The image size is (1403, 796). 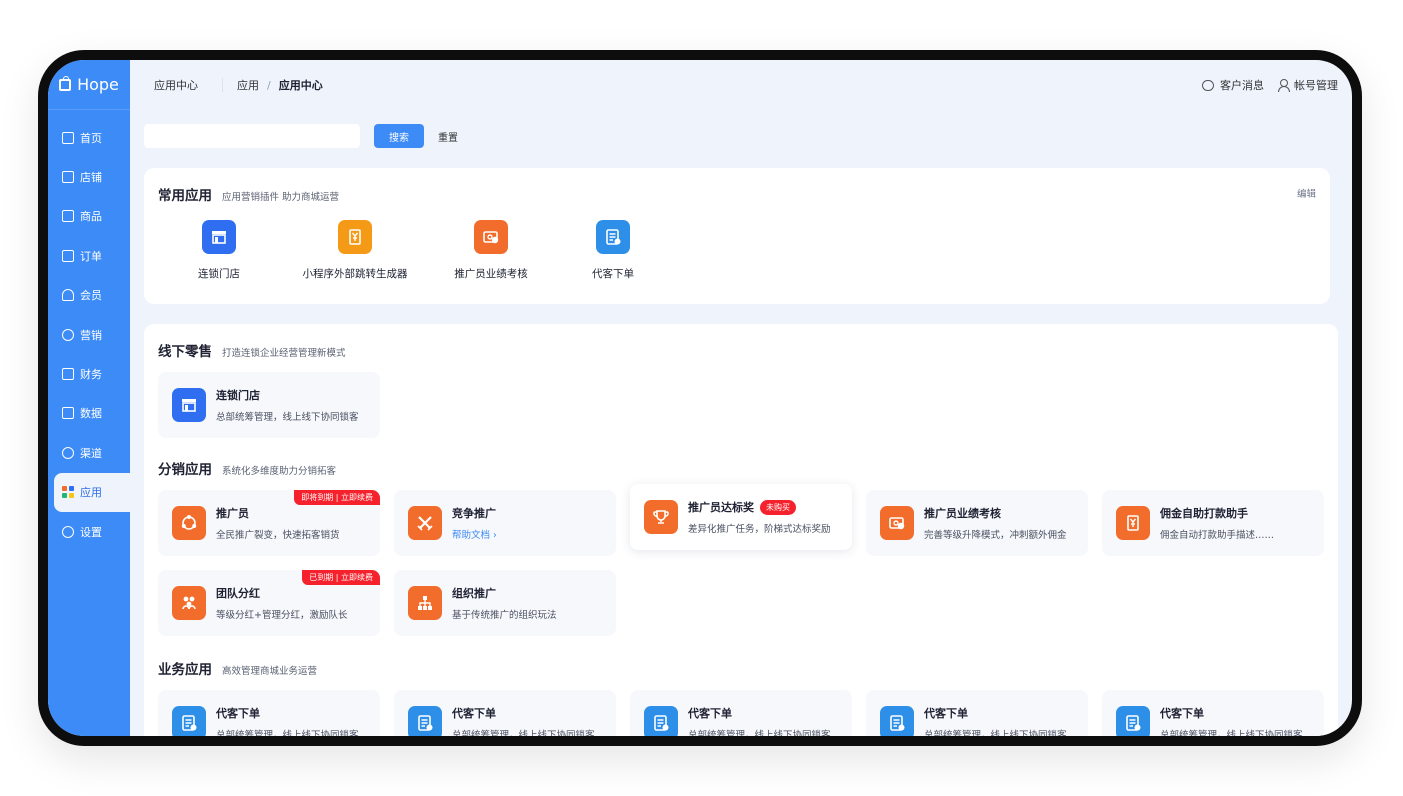 I want to click on topbar-actions: 客户消息 帐号管理, so click(x=1270, y=85).